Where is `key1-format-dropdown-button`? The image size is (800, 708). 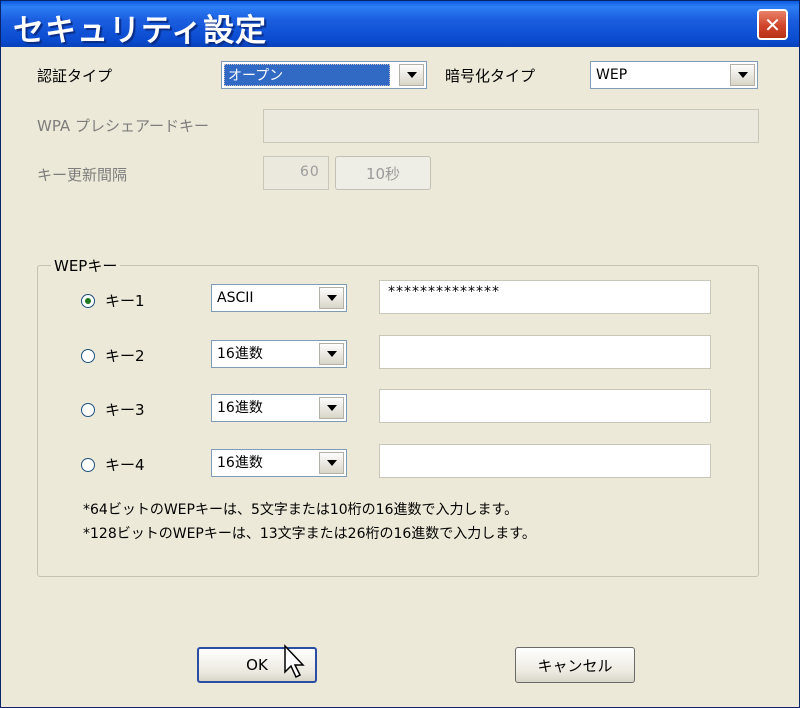 key1-format-dropdown-button is located at coordinates (331, 298).